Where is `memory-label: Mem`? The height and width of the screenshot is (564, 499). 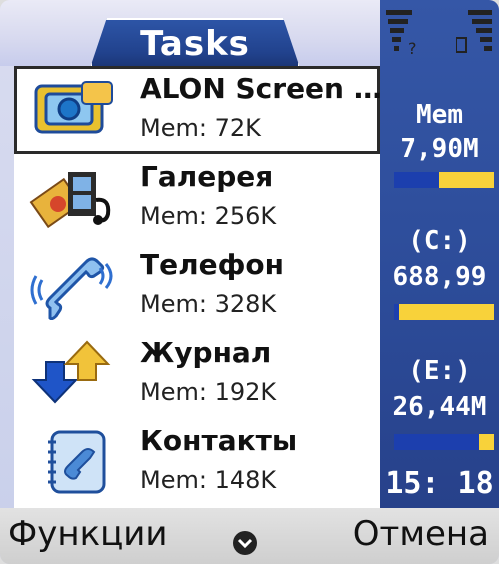
memory-label: Mem is located at coordinates (439, 115).